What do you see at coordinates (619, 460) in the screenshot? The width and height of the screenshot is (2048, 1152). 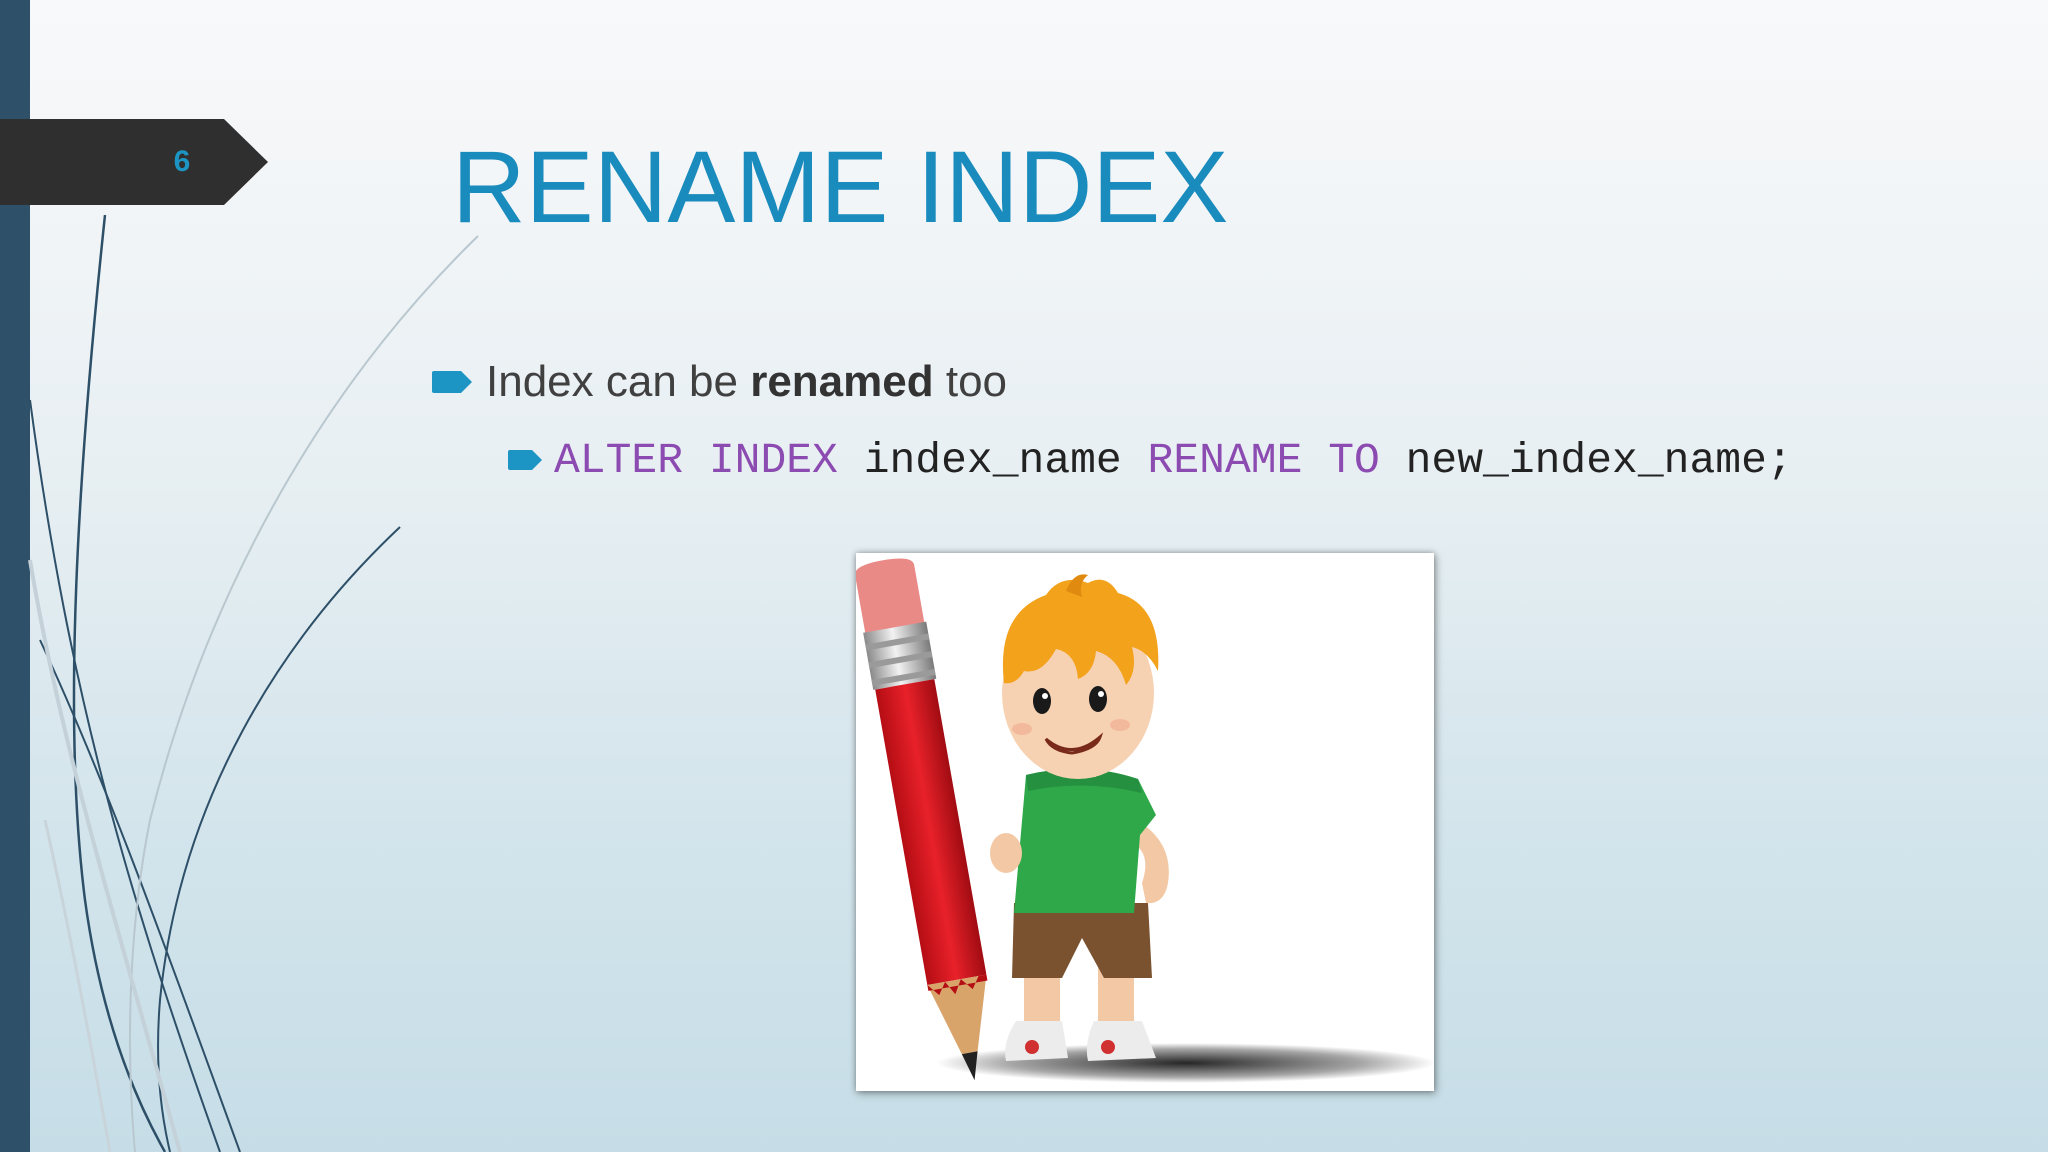 I see `sql-keyword-alter: ALTER` at bounding box center [619, 460].